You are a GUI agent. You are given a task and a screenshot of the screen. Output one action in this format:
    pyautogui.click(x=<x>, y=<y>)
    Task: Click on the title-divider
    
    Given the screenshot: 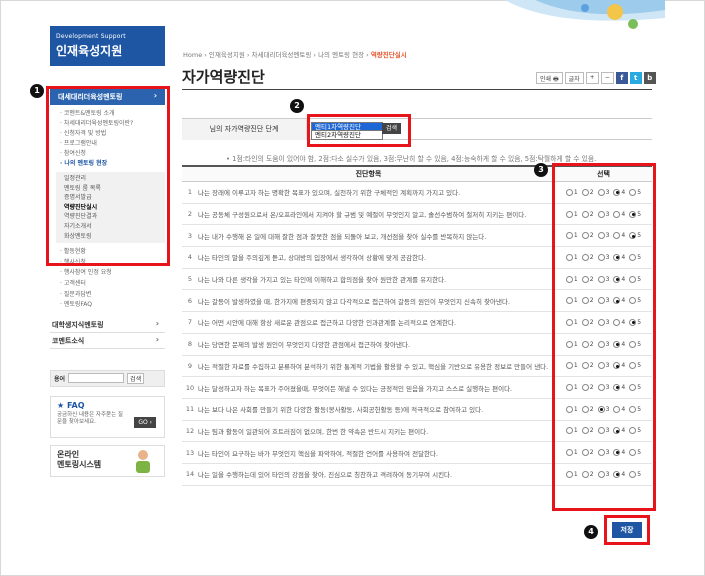 What is the action you would take?
    pyautogui.click(x=417, y=89)
    